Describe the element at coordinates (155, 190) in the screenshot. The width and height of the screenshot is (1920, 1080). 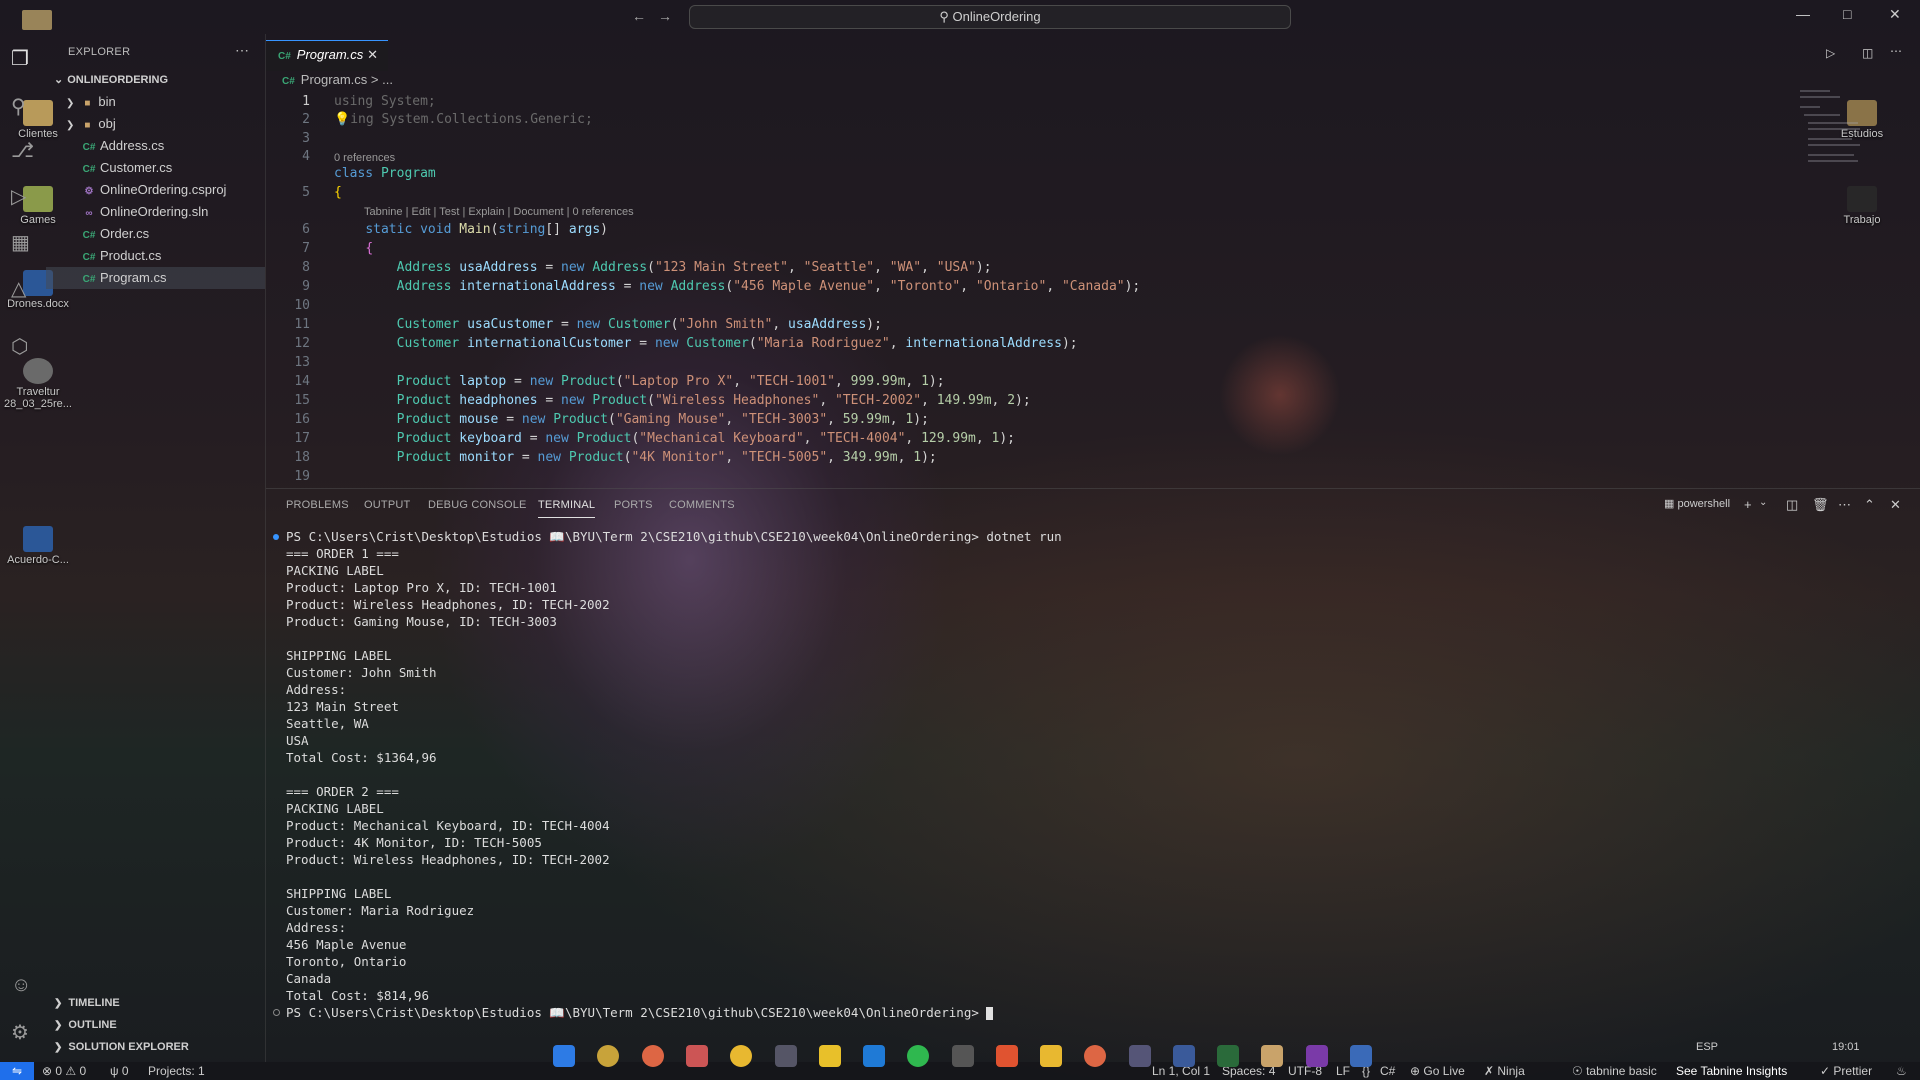
I see `tree-item-csproj: ⚙ OnlineOrdering.csproj` at that location.